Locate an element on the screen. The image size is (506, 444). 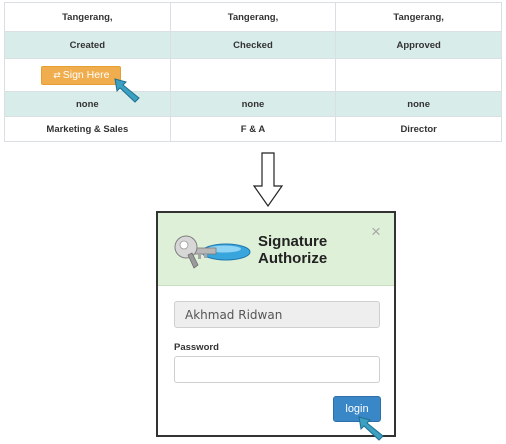
table-cell: Created is located at coordinates (87, 45).